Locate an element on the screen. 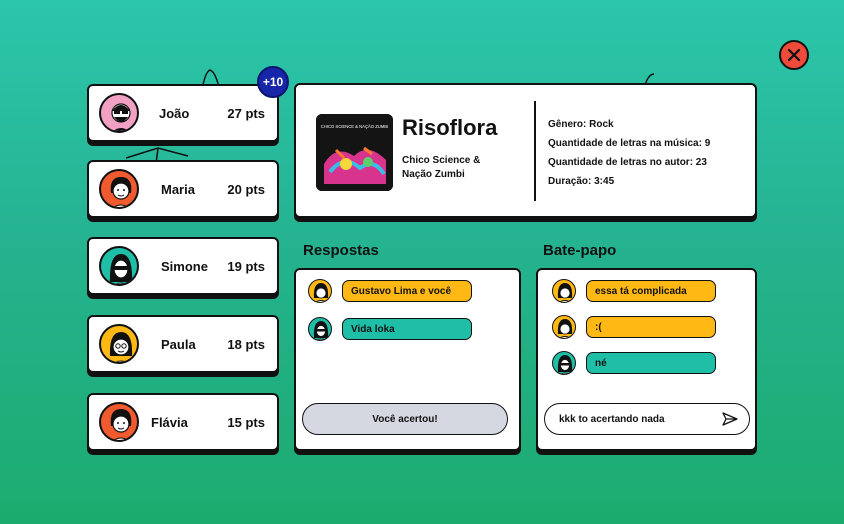 Image resolution: width=844 pixels, height=524 pixels. player-card-maria: Maria 20 pts is located at coordinates (183, 189).